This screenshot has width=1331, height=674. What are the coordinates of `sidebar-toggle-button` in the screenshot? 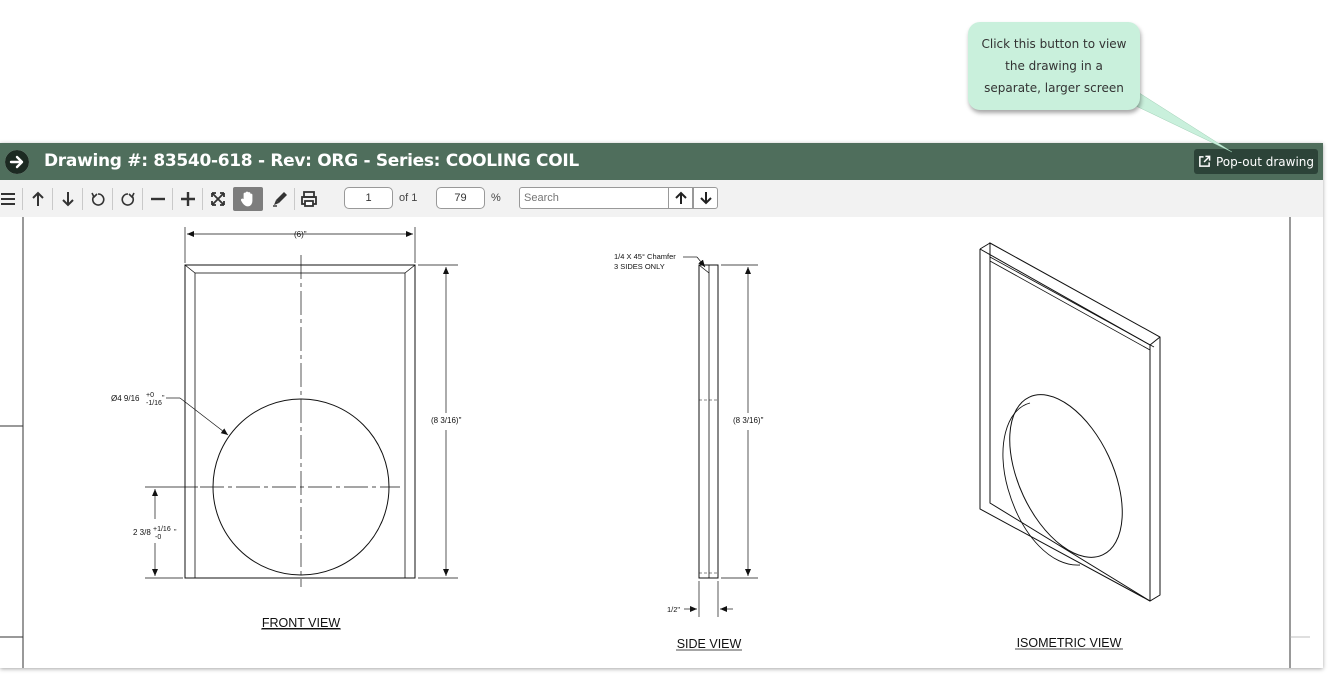 It's located at (10, 199).